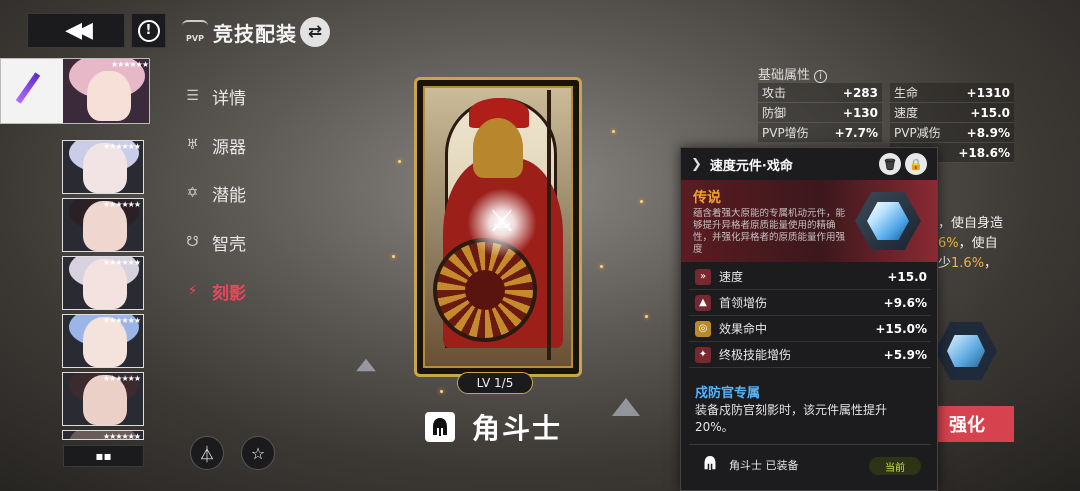 The width and height of the screenshot is (1080, 491). What do you see at coordinates (764, 465) in the screenshot?
I see `equipped-text: 角斗士 已装备` at bounding box center [764, 465].